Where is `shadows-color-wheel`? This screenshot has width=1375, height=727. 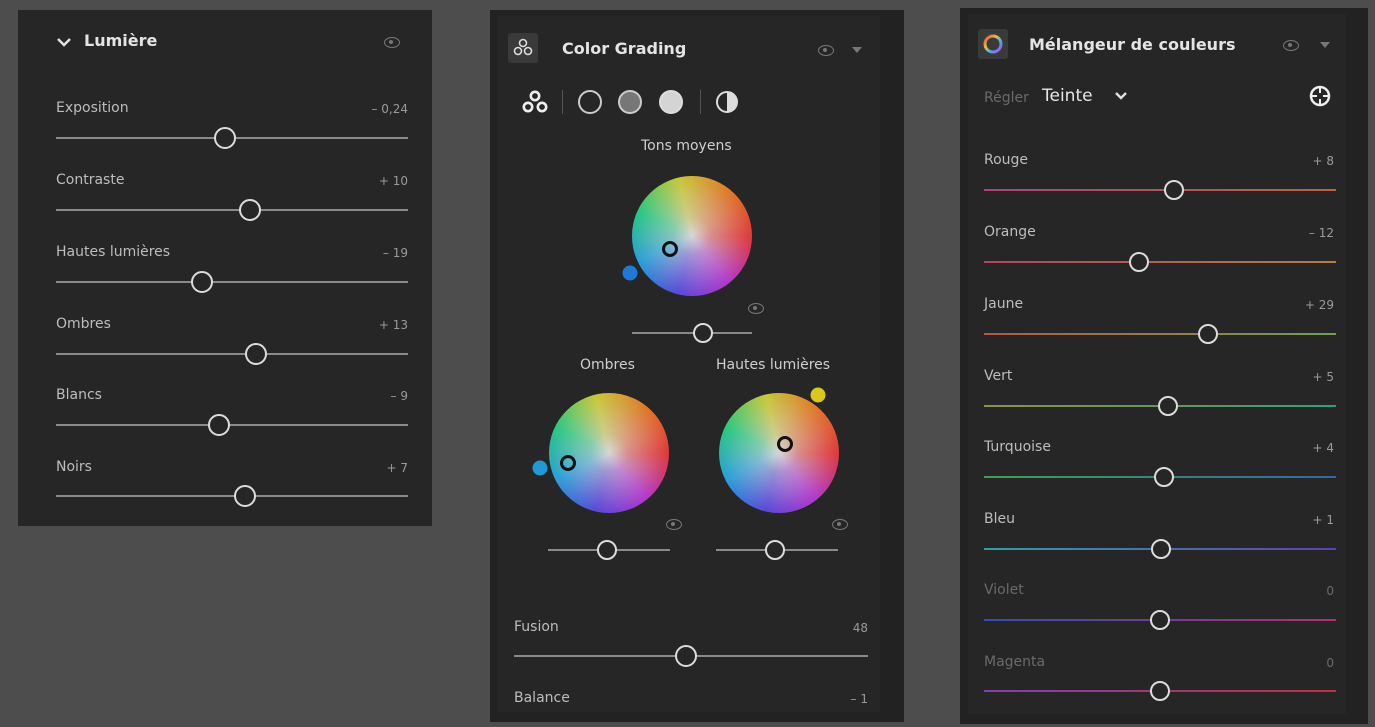
shadows-color-wheel is located at coordinates (609, 453).